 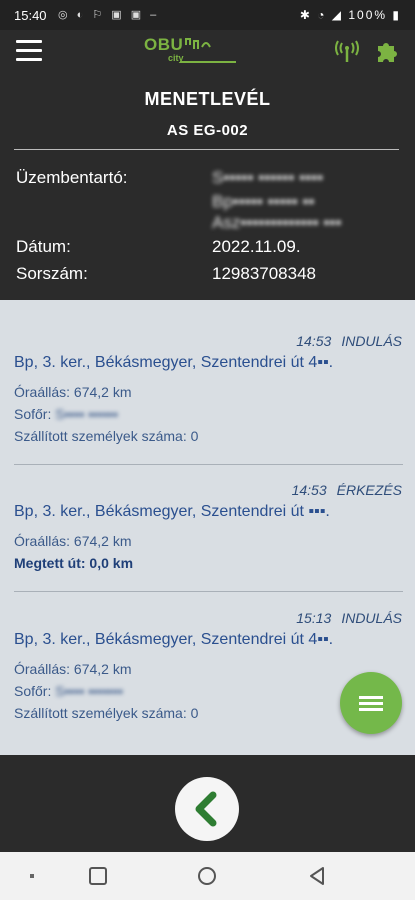 What do you see at coordinates (52, 273) in the screenshot?
I see `serial-label: Sorszám:` at bounding box center [52, 273].